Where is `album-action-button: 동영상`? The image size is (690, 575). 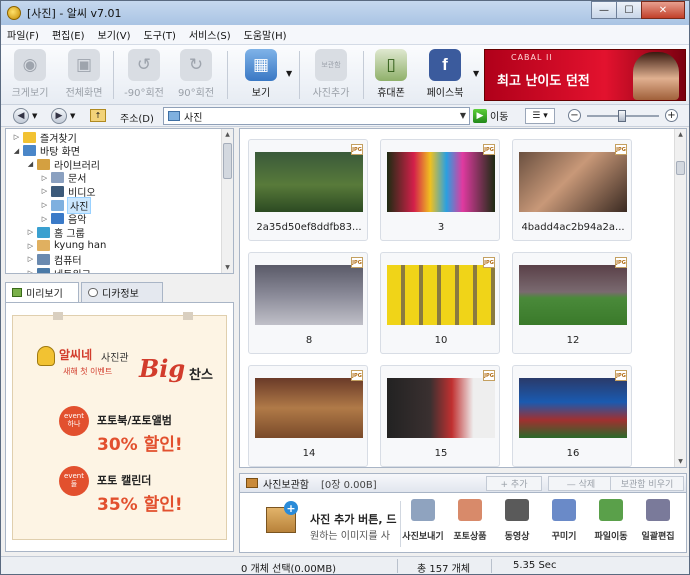
album-action-button: 동영상 is located at coordinates (517, 520).